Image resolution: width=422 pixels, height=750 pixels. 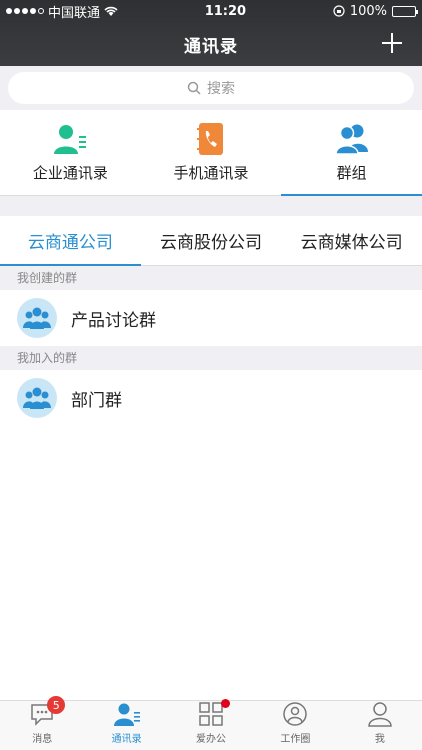 What do you see at coordinates (42, 739) in the screenshot?
I see `tab-label: 消息` at bounding box center [42, 739].